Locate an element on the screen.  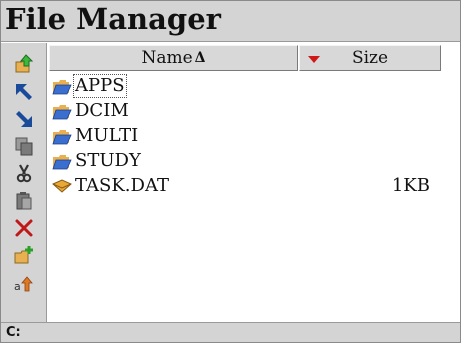
folder-up-icon is located at coordinates (24, 63).